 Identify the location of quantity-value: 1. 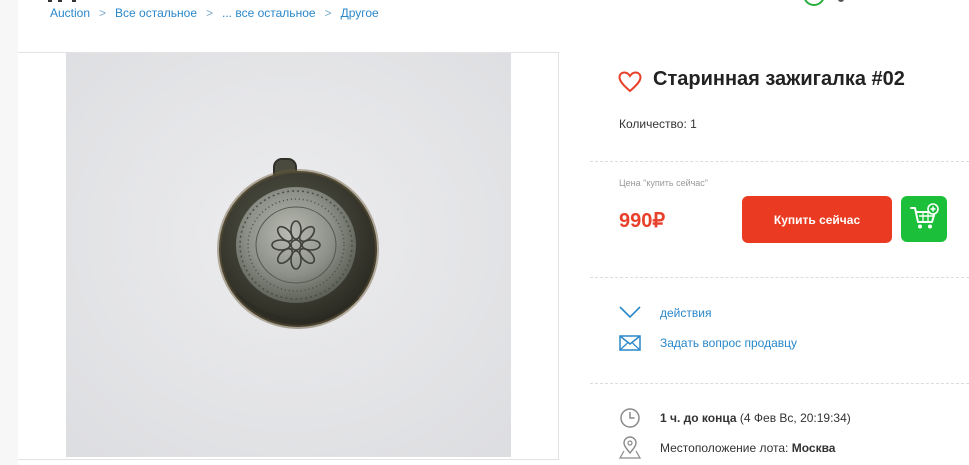
(693, 124).